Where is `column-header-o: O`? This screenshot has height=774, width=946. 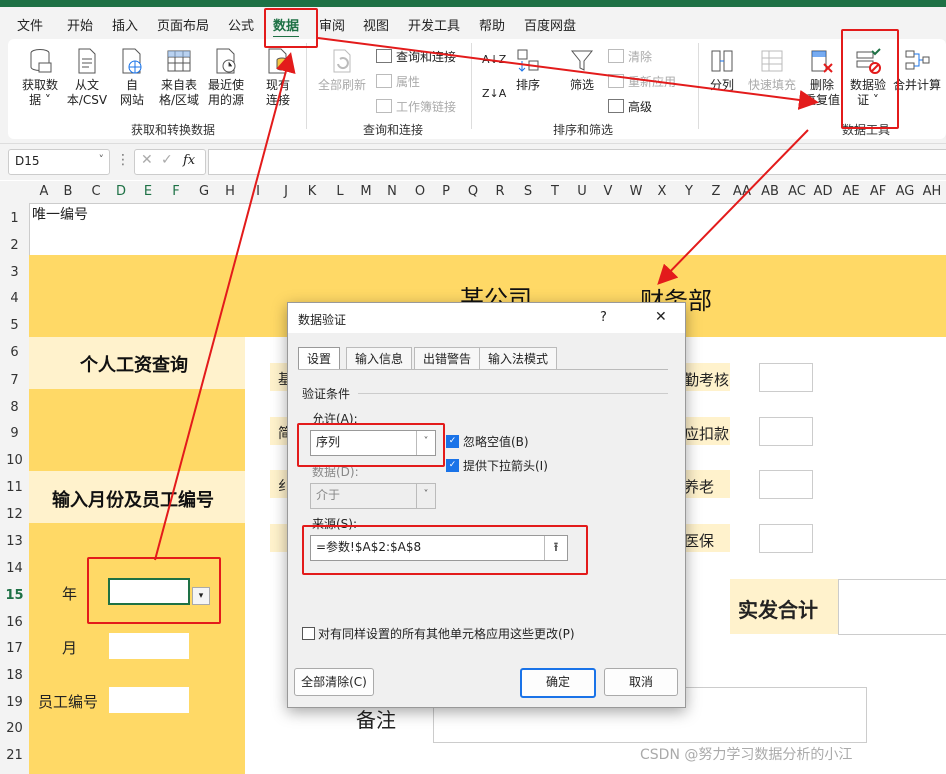
column-header-o: O is located at coordinates (420, 191).